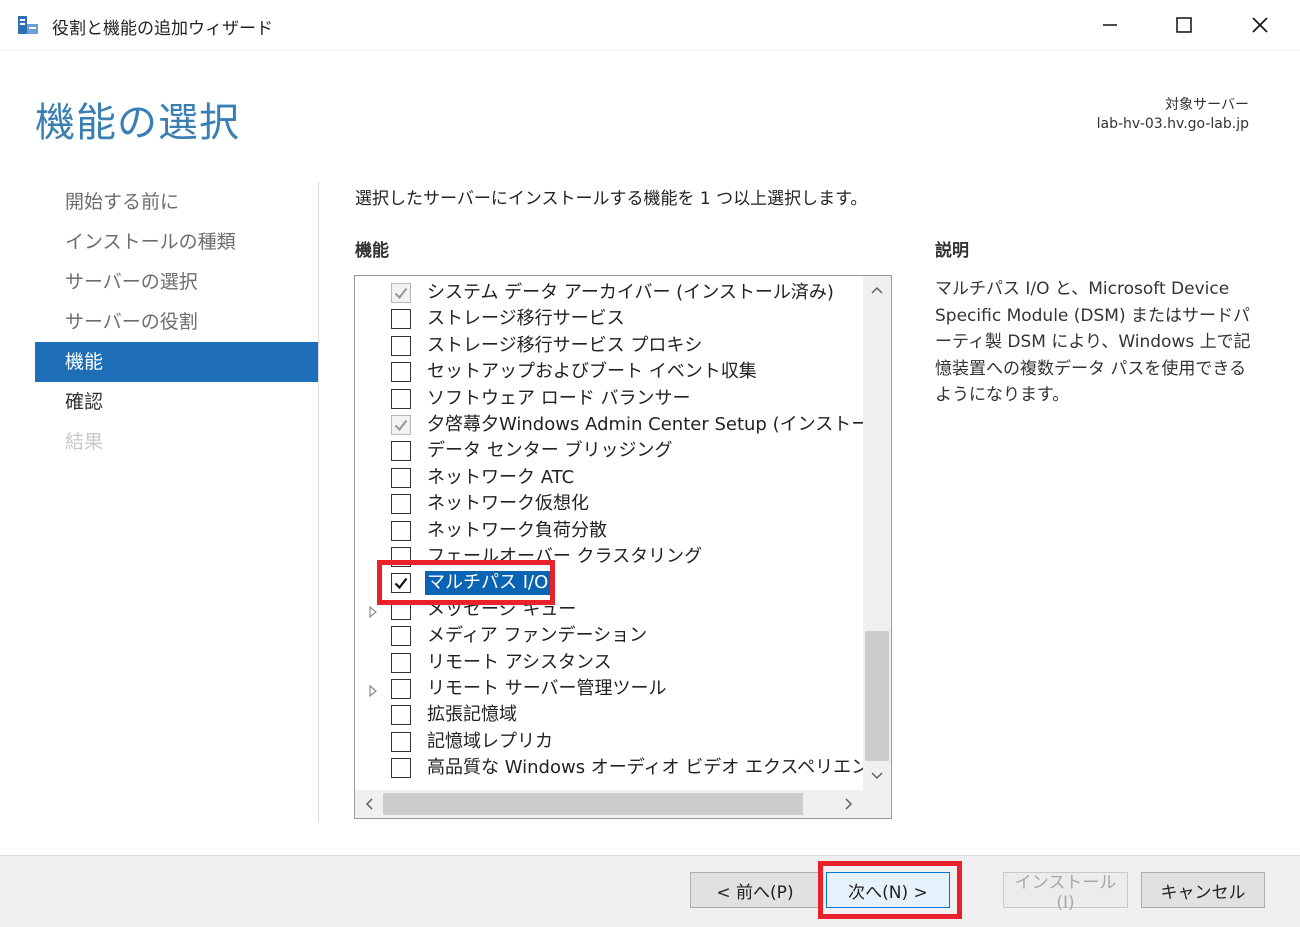 The width and height of the screenshot is (1300, 927). Describe the element at coordinates (755, 890) in the screenshot. I see `previous-button: < 前へ(P)` at that location.